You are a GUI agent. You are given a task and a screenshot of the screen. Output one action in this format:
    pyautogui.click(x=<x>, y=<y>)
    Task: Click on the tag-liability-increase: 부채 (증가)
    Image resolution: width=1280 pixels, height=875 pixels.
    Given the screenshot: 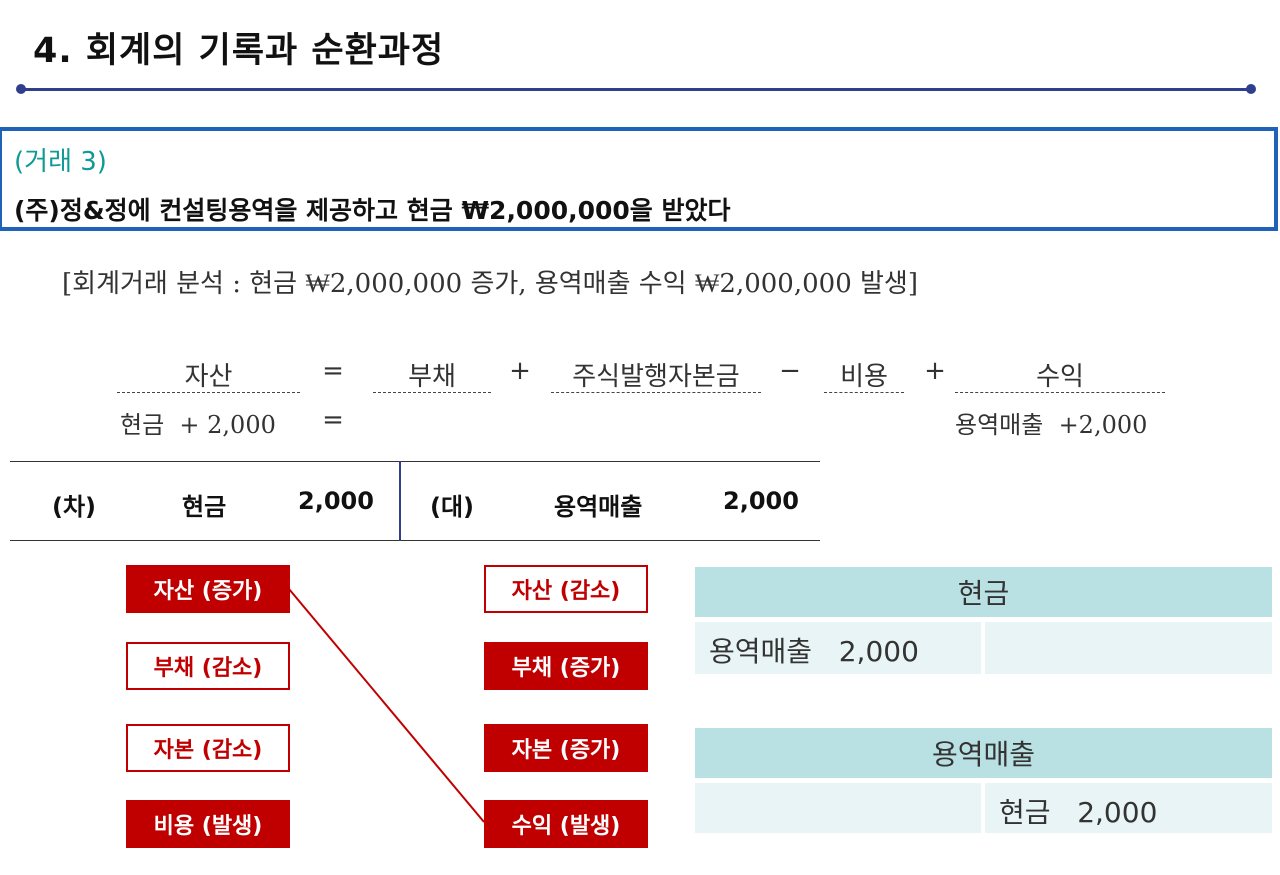 What is the action you would take?
    pyautogui.click(x=566, y=666)
    